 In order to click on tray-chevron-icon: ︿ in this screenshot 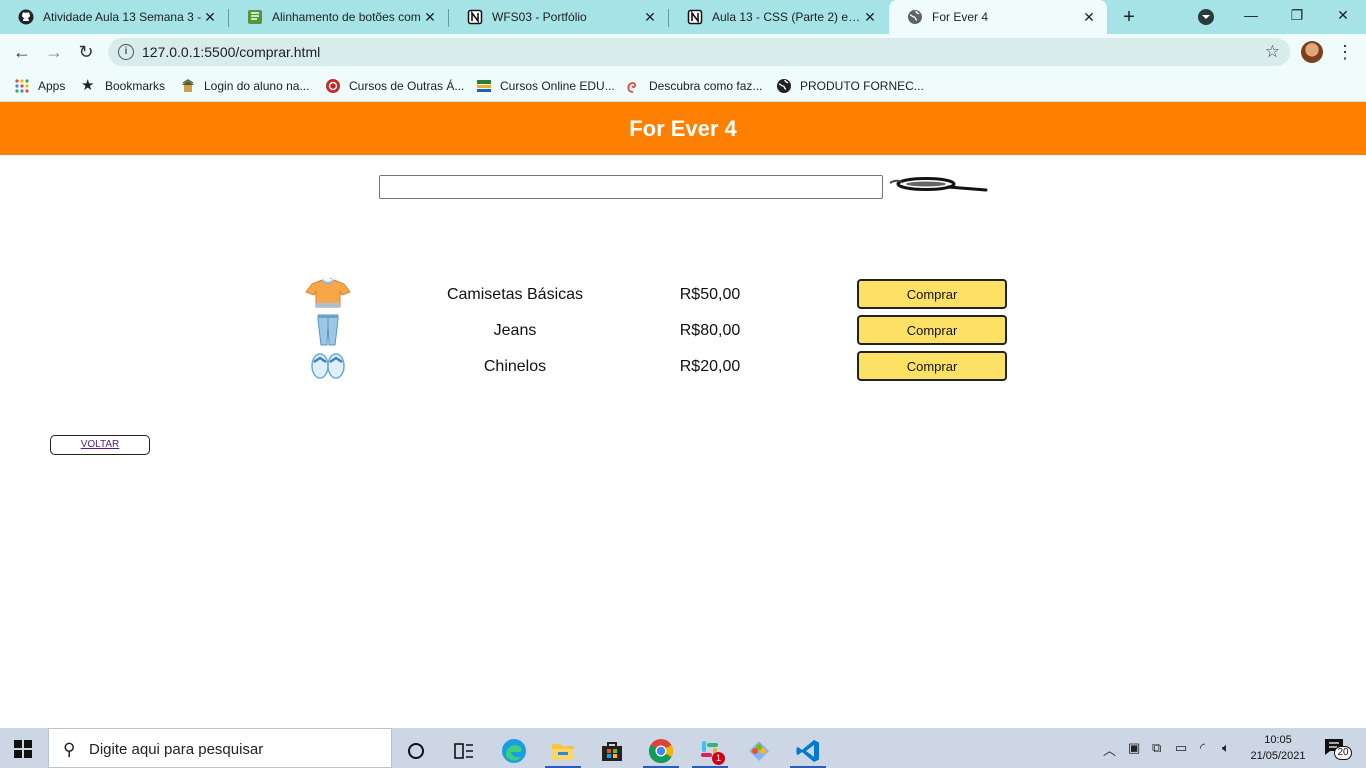, I will do `click(1109, 749)`.